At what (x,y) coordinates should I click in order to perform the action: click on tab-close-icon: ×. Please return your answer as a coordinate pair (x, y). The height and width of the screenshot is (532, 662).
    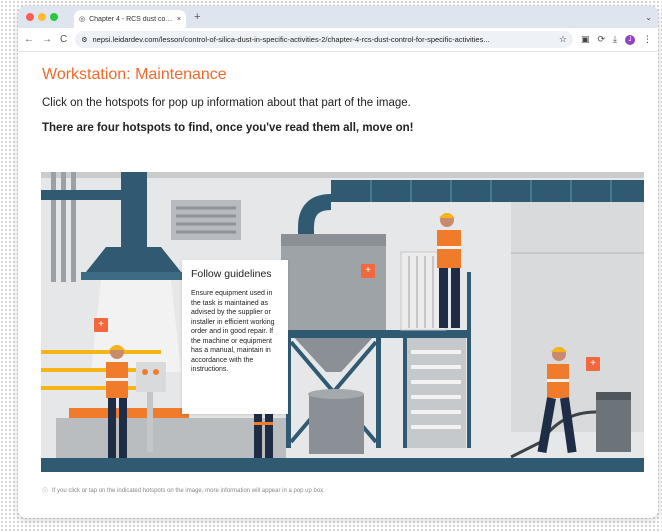
    Looking at the image, I should click on (179, 19).